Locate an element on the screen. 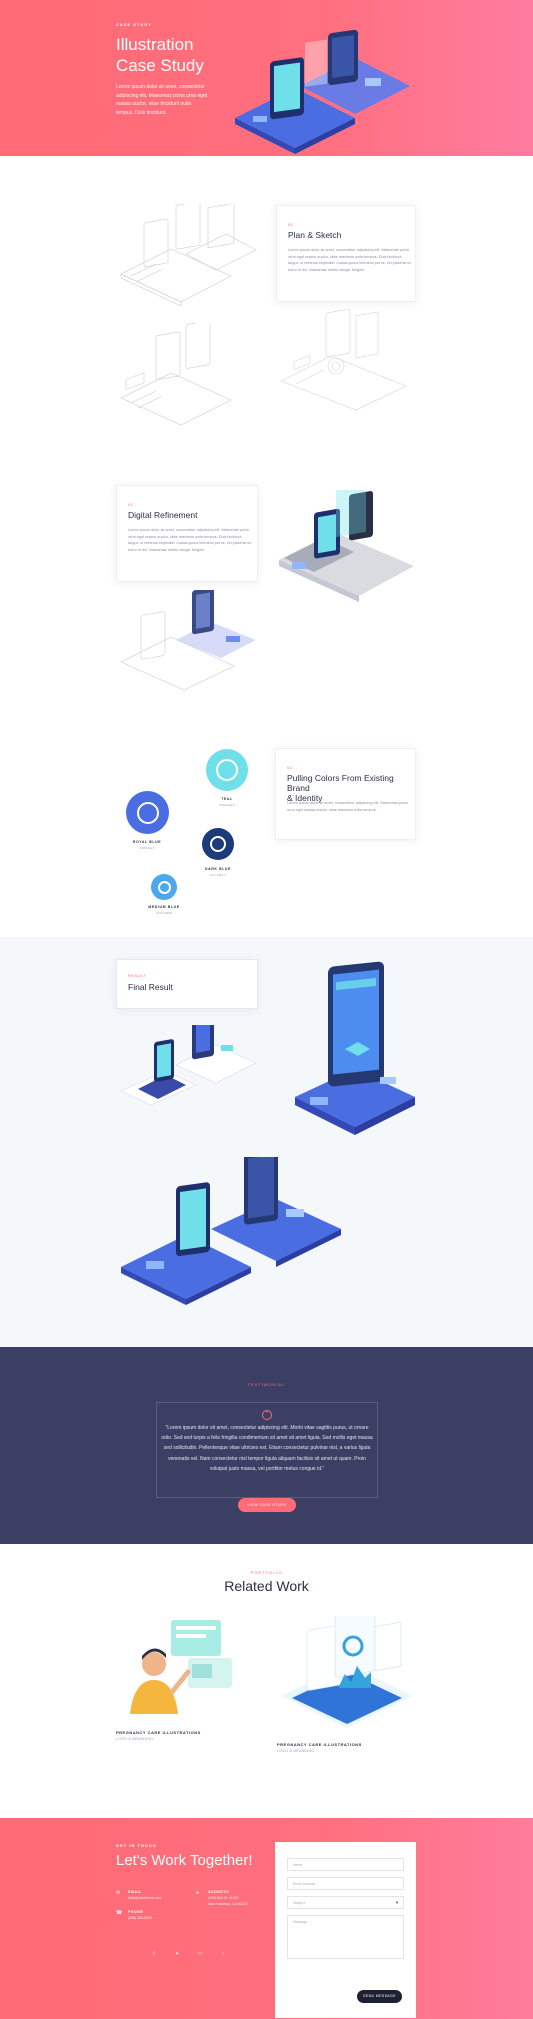 The image size is (533, 2019). final-illustration-large is located at coordinates (231, 1231).